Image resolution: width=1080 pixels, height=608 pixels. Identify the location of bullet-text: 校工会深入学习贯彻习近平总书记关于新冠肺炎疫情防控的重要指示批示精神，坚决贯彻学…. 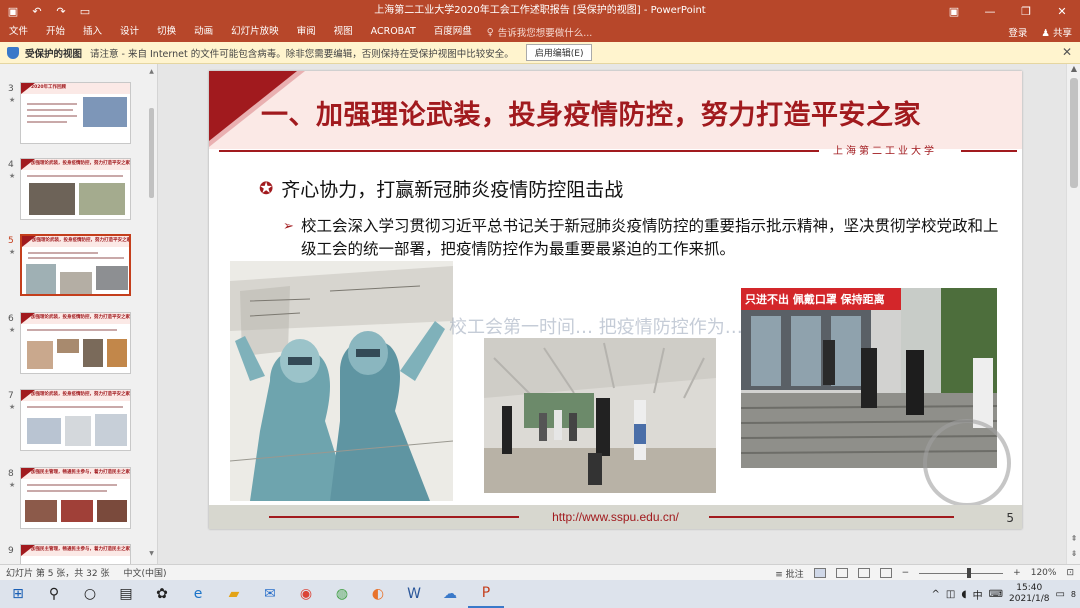
(650, 237).